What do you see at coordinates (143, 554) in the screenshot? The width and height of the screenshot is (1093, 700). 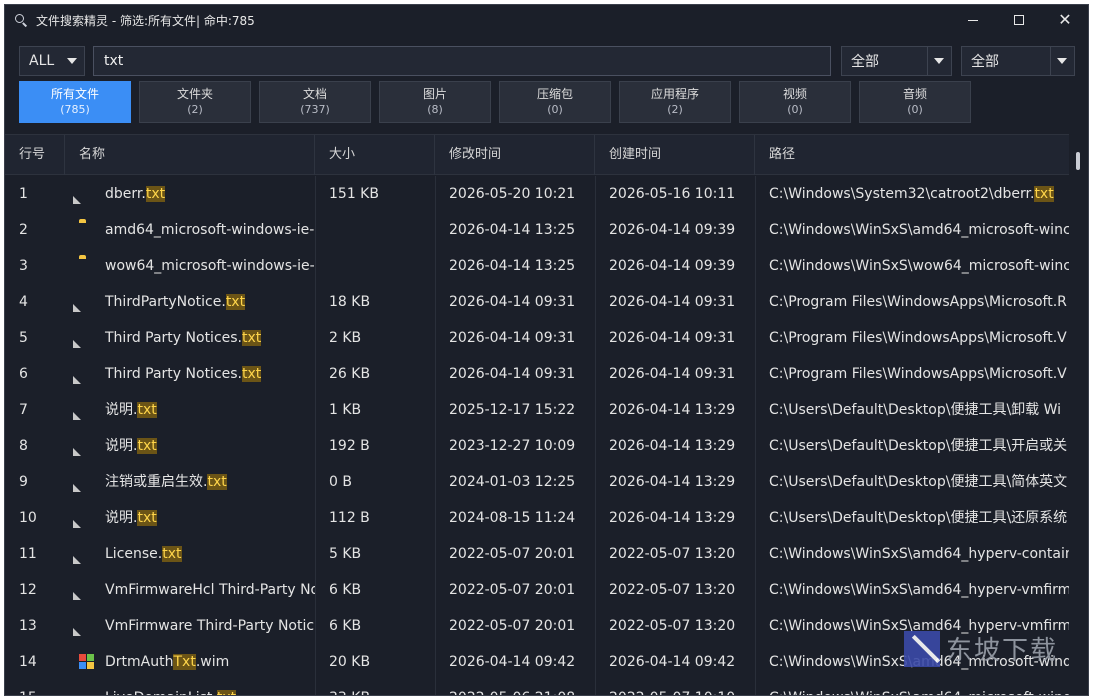 I see `file-name: License.txt` at bounding box center [143, 554].